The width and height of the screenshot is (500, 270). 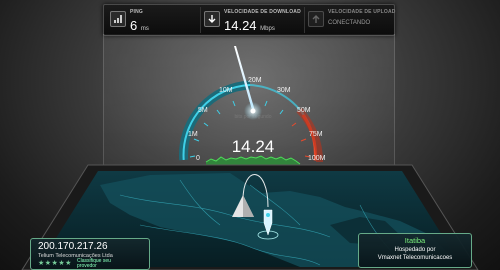 What do you see at coordinates (304, 110) in the screenshot?
I see `scale-label-50m: 50M` at bounding box center [304, 110].